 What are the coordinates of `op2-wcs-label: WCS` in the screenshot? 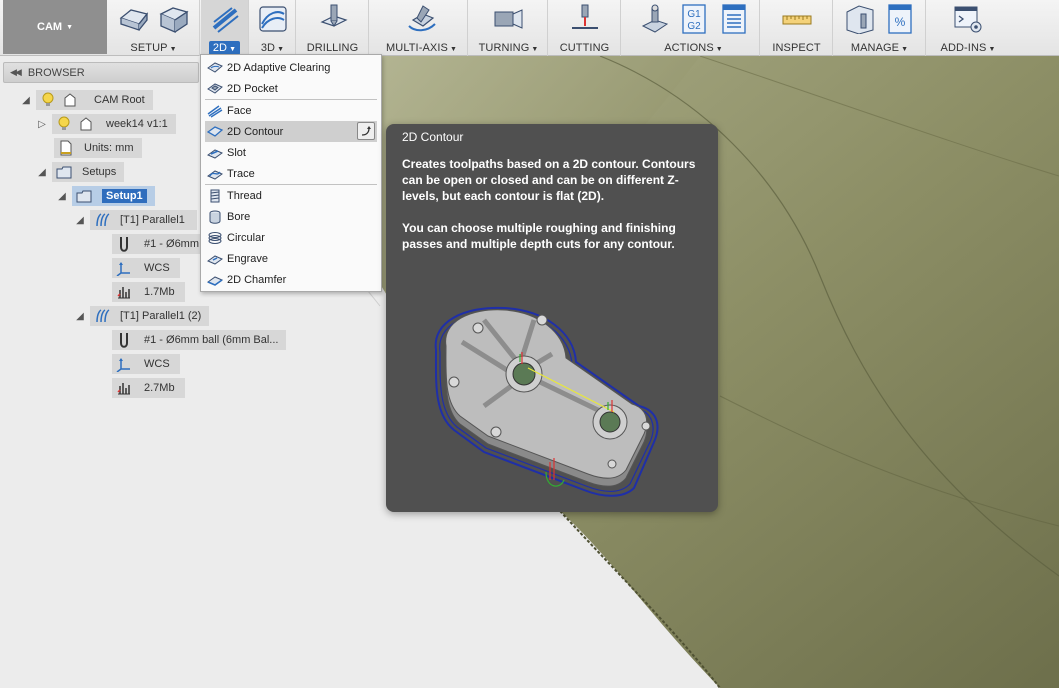 It's located at (157, 364).